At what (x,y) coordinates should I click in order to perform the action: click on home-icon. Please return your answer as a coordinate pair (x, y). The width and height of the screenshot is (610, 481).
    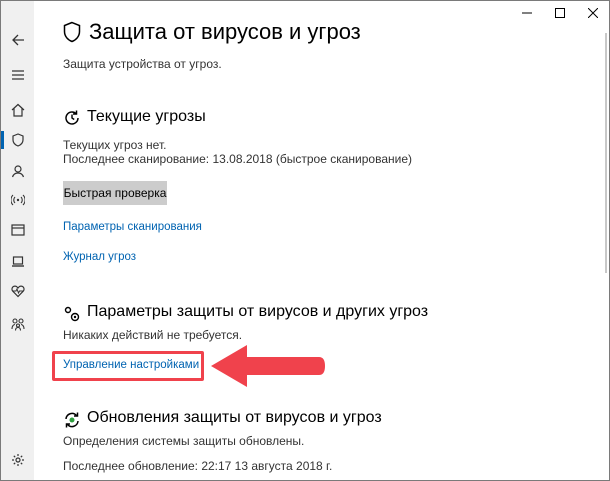
    Looking at the image, I should click on (17, 110).